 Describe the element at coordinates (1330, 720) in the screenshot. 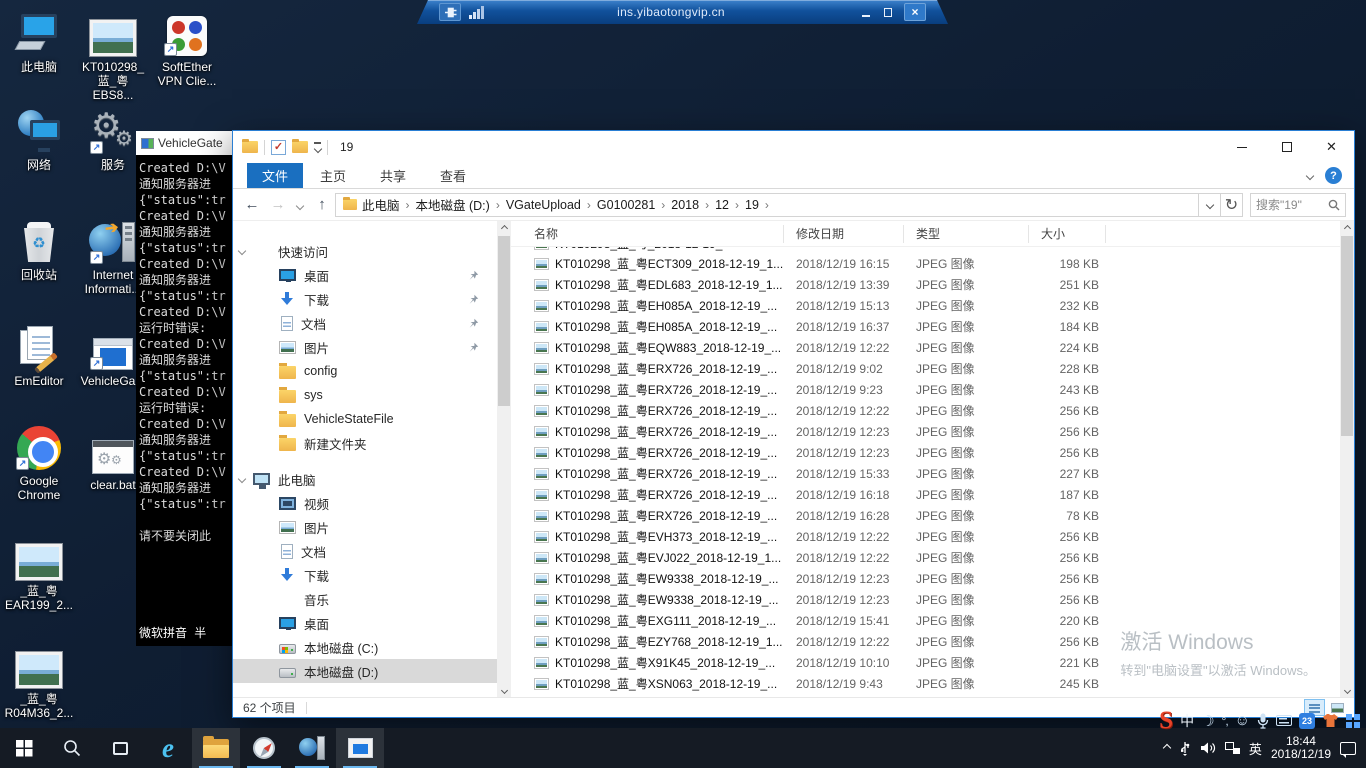

I see `skin-shirt-icon` at that location.